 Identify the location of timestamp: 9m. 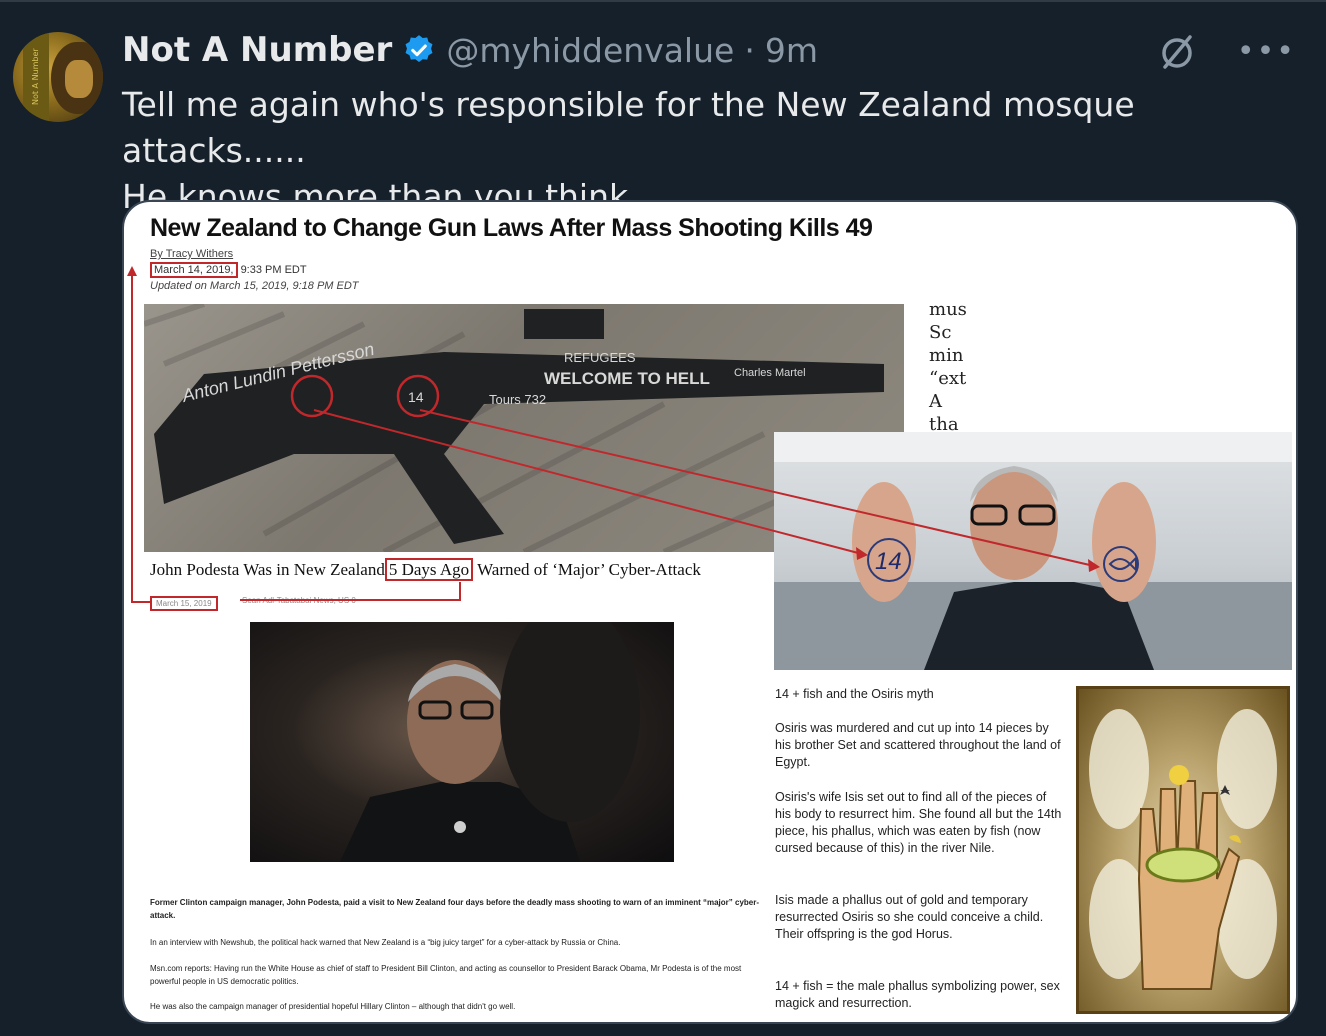
(791, 50).